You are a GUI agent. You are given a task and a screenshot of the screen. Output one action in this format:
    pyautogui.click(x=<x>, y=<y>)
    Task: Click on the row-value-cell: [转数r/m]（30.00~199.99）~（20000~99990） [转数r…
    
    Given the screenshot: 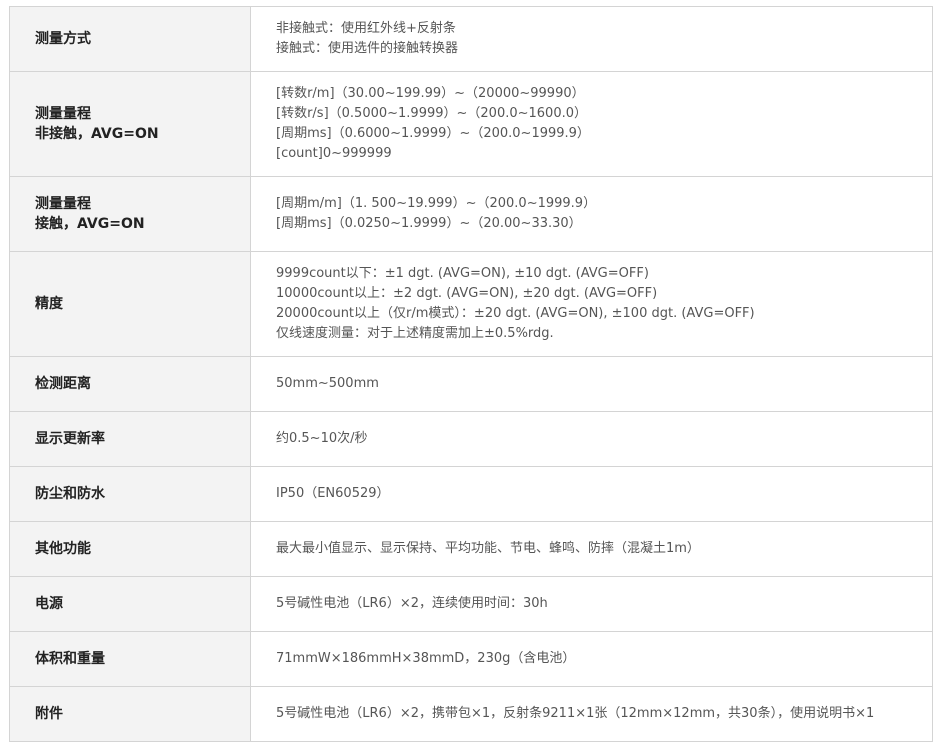 What is the action you would take?
    pyautogui.click(x=591, y=124)
    